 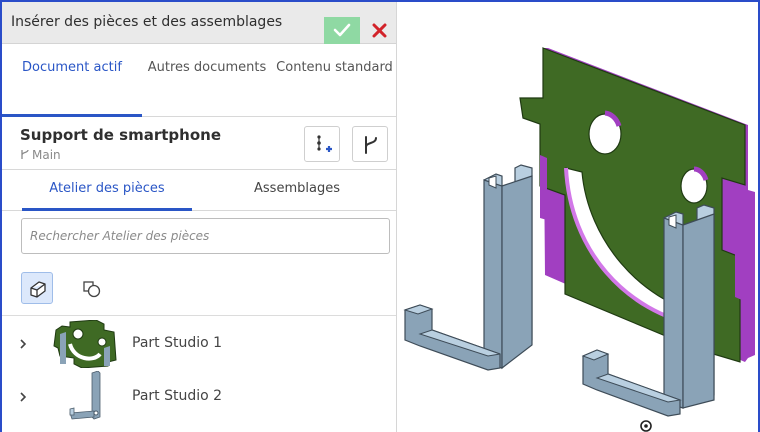 I want to click on list-item-label: Part Studio 1, so click(x=177, y=343).